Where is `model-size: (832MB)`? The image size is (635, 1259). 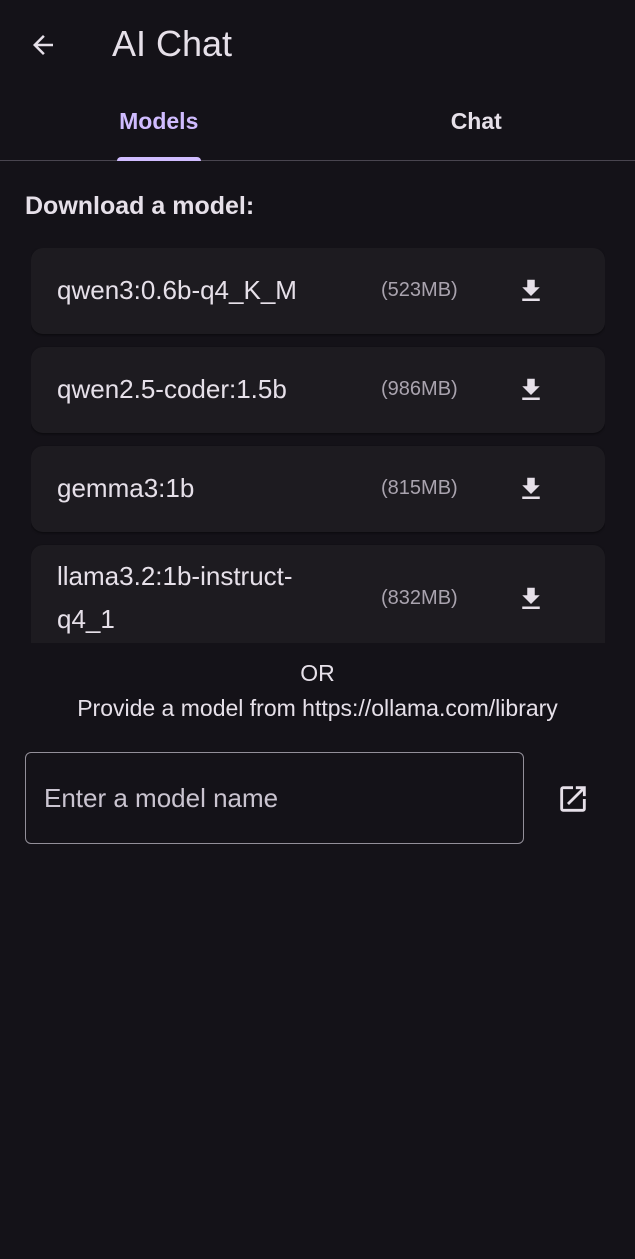 model-size: (832MB) is located at coordinates (419, 598).